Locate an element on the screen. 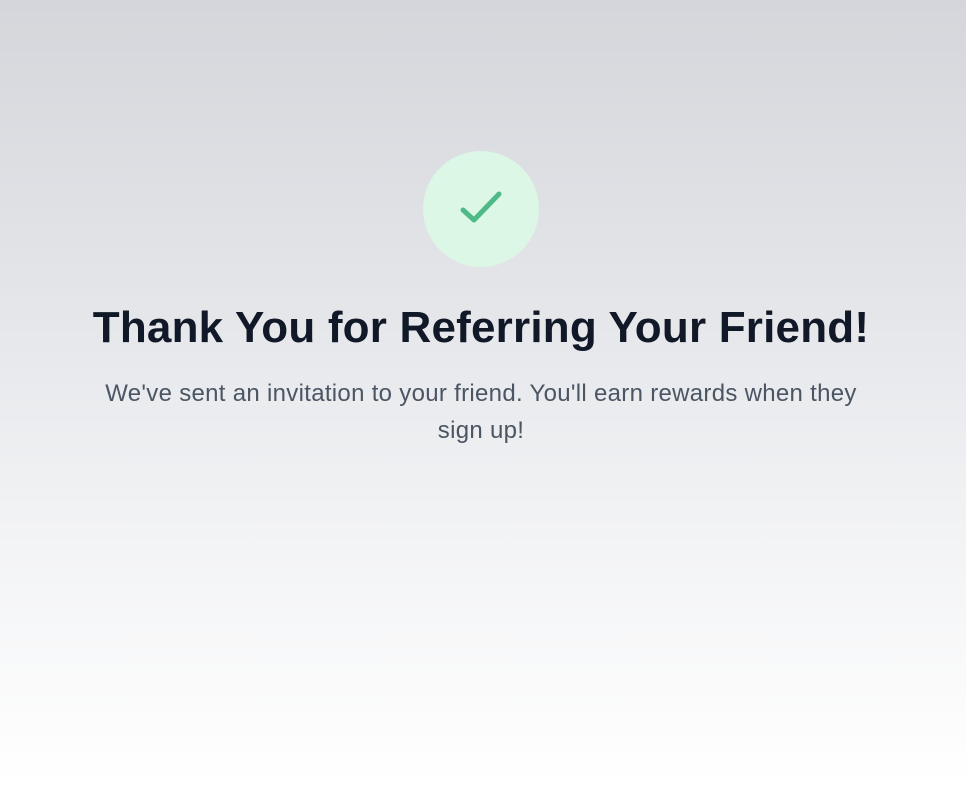 Image resolution: width=966 pixels, height=786 pixels. page-title: Thank You for Referring Your Friend! is located at coordinates (481, 327).